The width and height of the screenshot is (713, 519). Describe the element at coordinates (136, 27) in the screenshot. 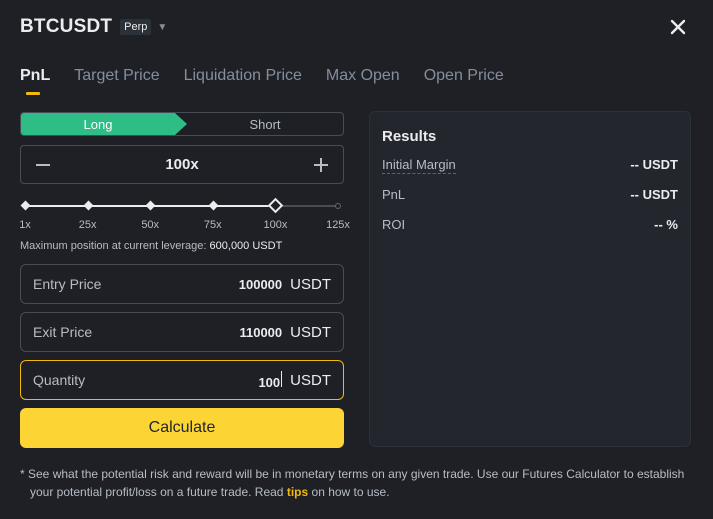

I see `perp-badge: Perp` at that location.